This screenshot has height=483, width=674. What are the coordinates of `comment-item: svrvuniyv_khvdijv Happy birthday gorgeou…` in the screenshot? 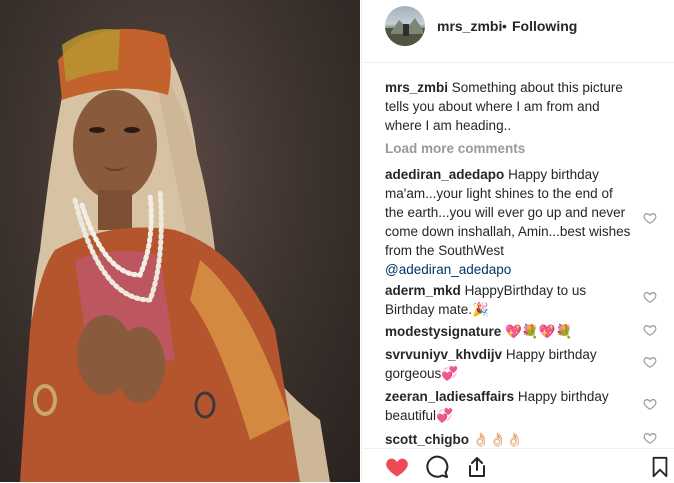 It's located at (510, 364).